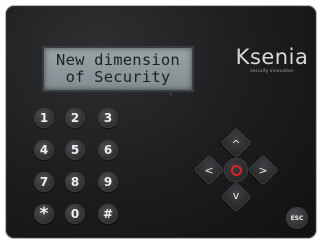 The height and width of the screenshot is (242, 322). Describe the element at coordinates (118, 77) in the screenshot. I see `lcd-line-2: of Security` at that location.